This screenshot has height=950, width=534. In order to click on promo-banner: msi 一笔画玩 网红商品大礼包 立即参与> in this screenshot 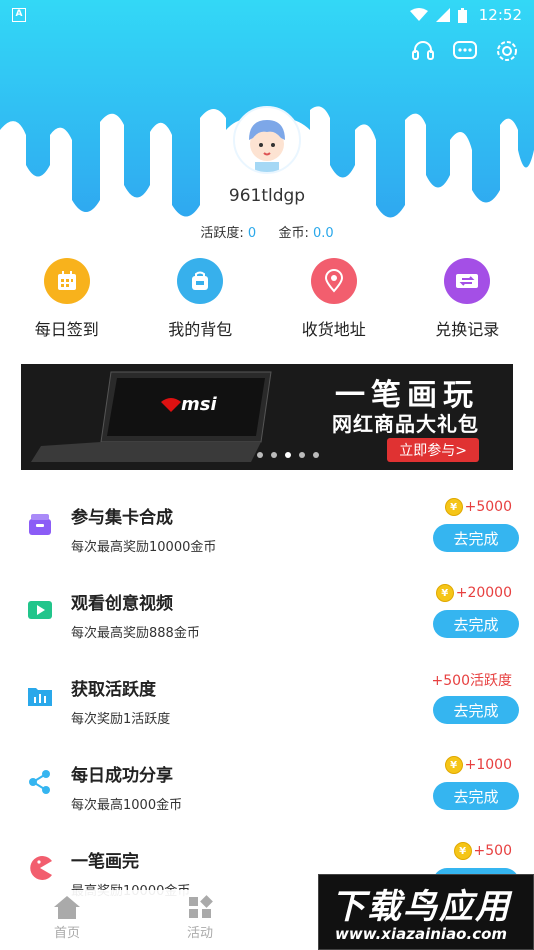, I will do `click(267, 417)`.